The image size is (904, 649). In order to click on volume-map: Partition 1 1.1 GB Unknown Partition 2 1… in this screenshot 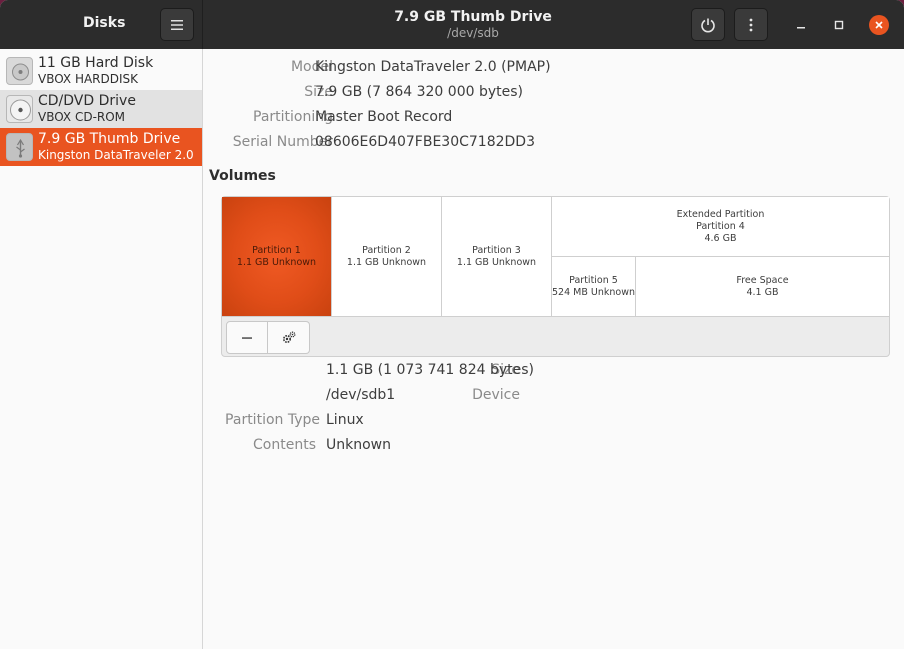, I will do `click(555, 257)`.